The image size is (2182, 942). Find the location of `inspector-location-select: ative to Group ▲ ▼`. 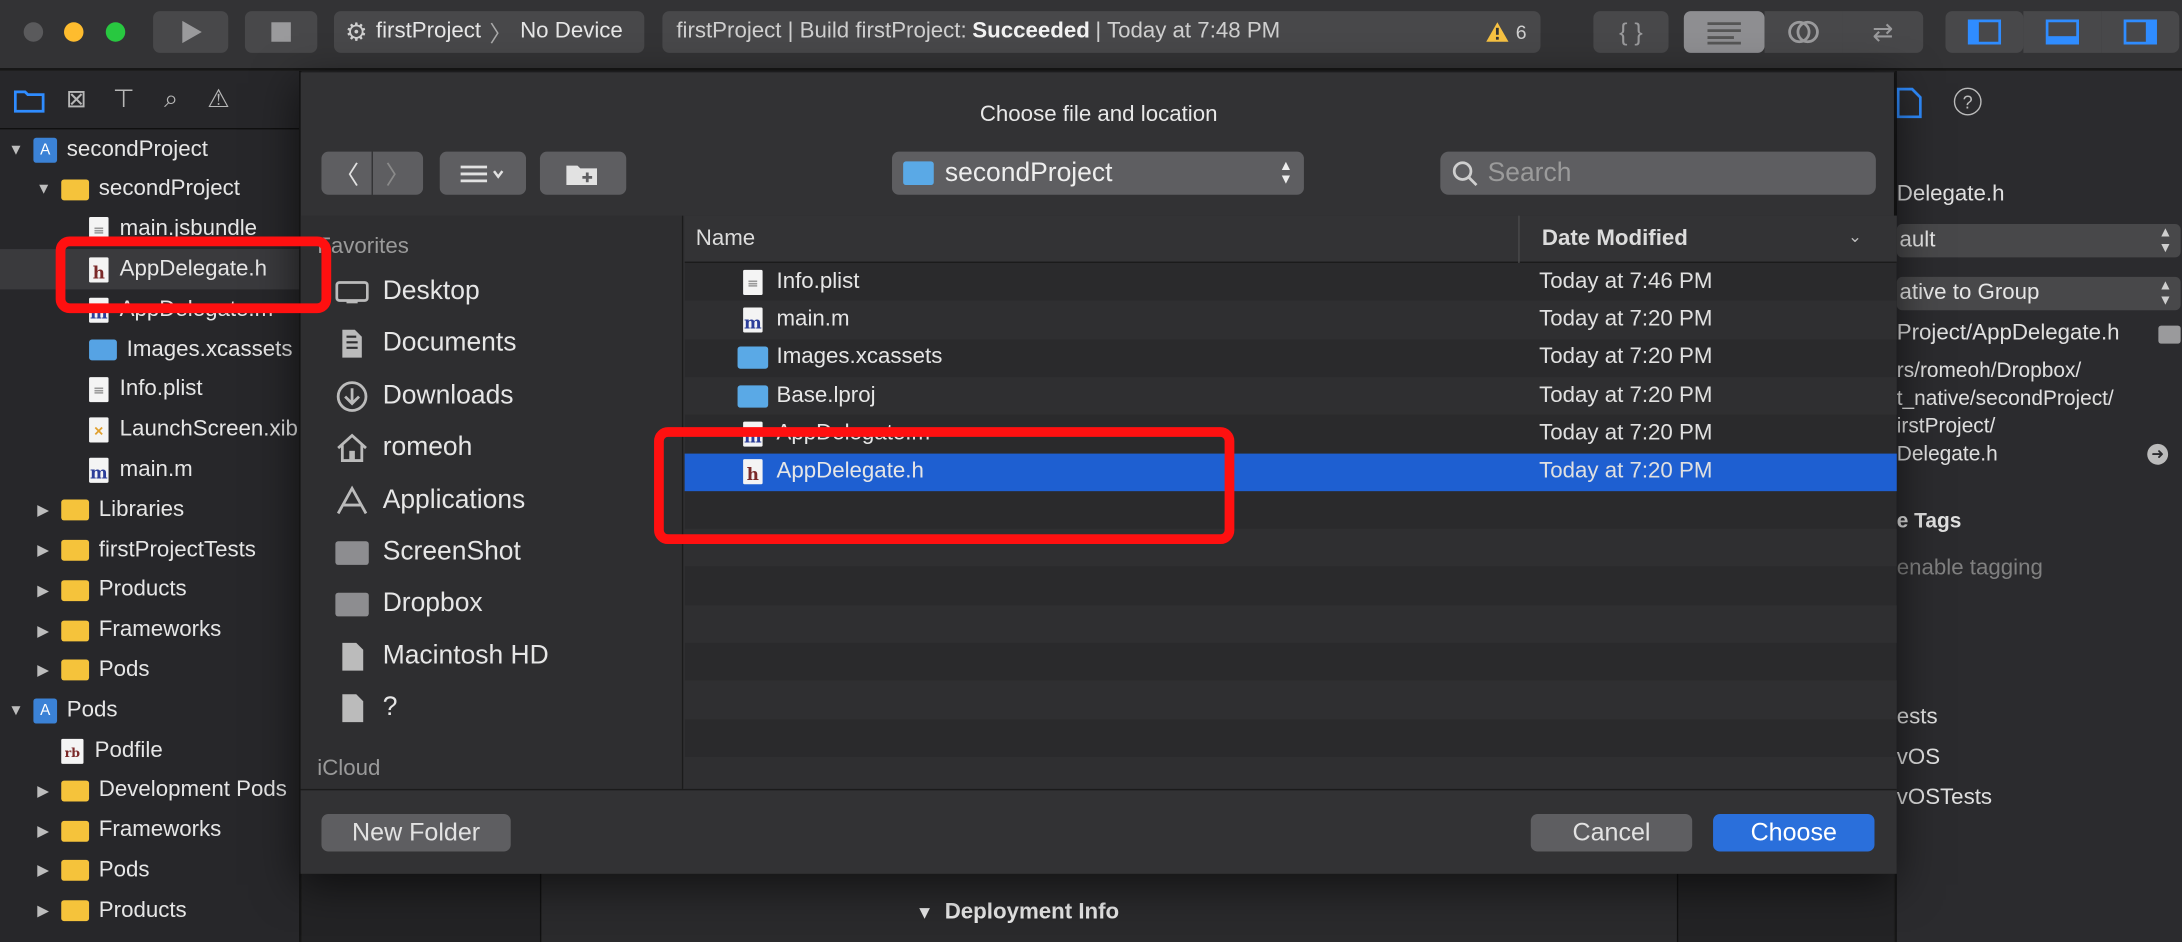

inspector-location-select: ative to Group ▲ ▼ is located at coordinates (2038, 293).